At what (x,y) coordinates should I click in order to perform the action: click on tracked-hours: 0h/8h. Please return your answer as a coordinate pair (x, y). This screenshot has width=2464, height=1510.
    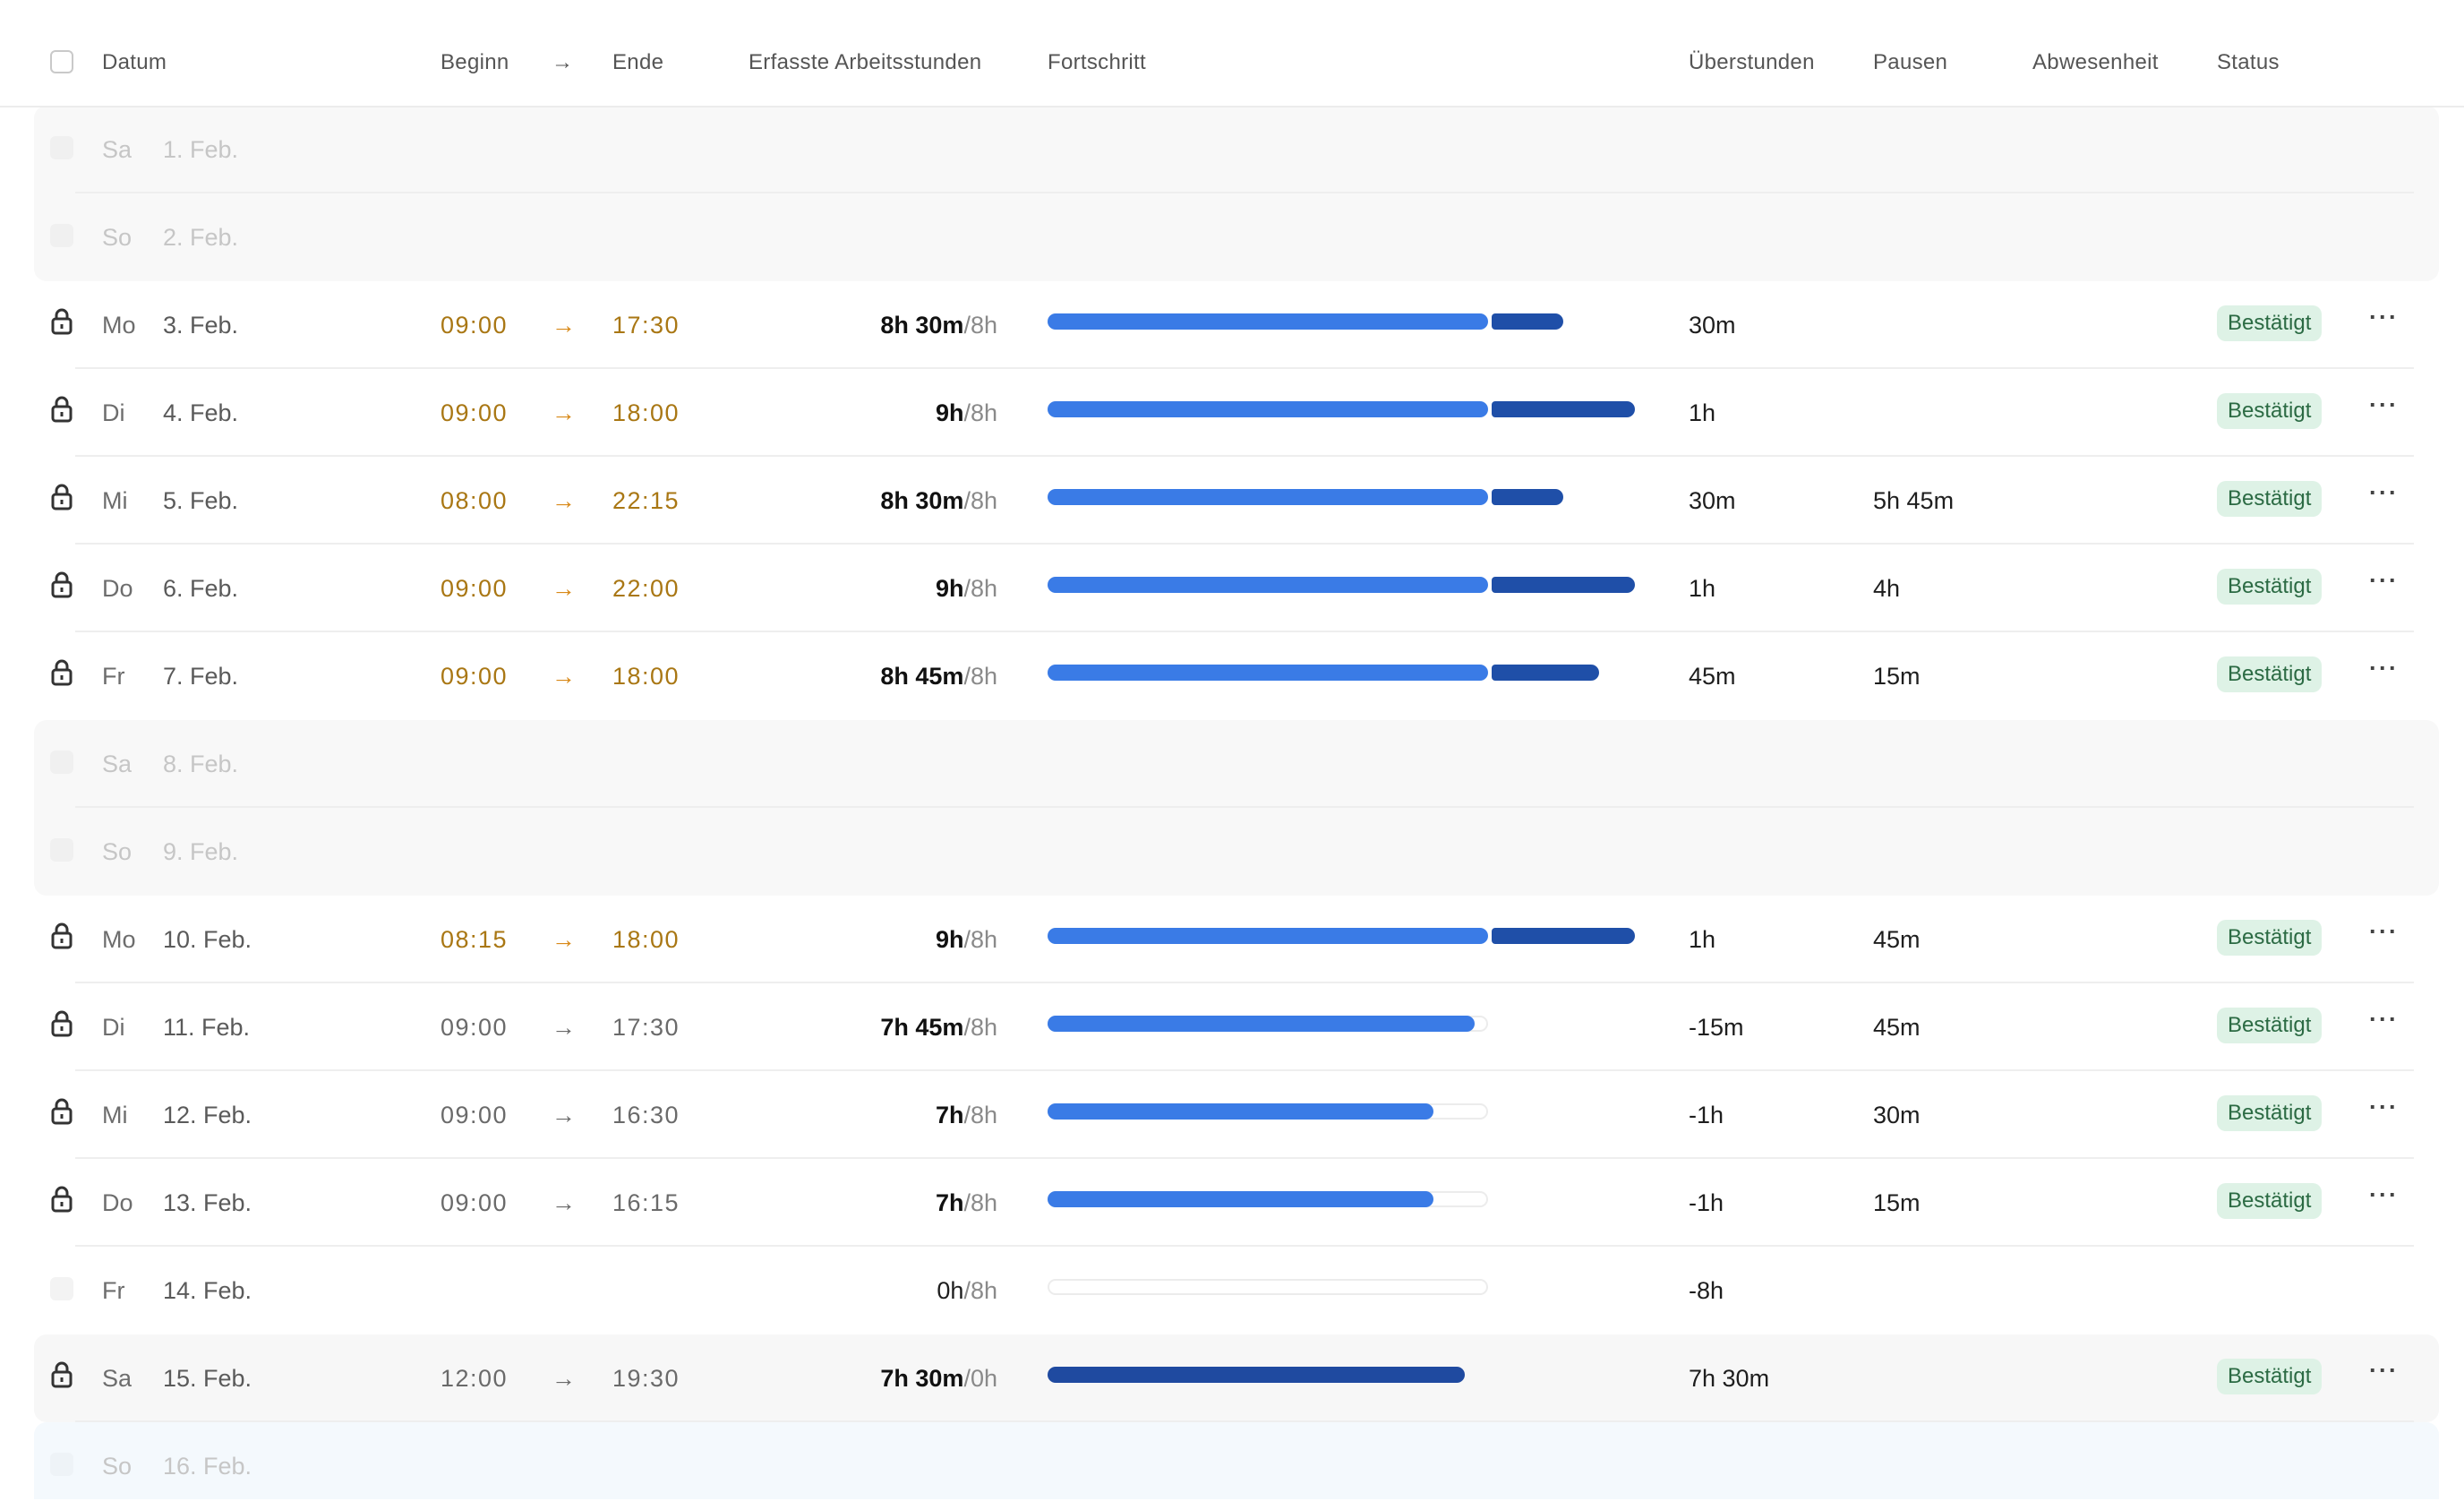
    Looking at the image, I should click on (967, 1290).